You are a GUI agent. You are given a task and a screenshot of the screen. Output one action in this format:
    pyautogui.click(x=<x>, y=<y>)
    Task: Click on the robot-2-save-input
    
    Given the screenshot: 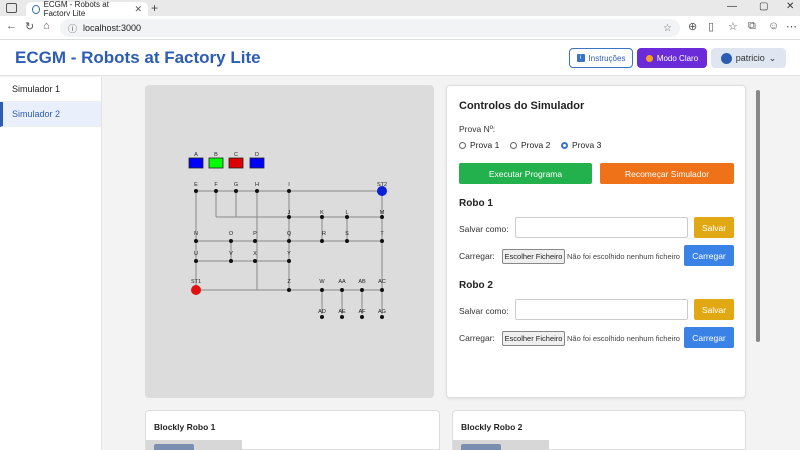 What is the action you would take?
    pyautogui.click(x=601, y=309)
    